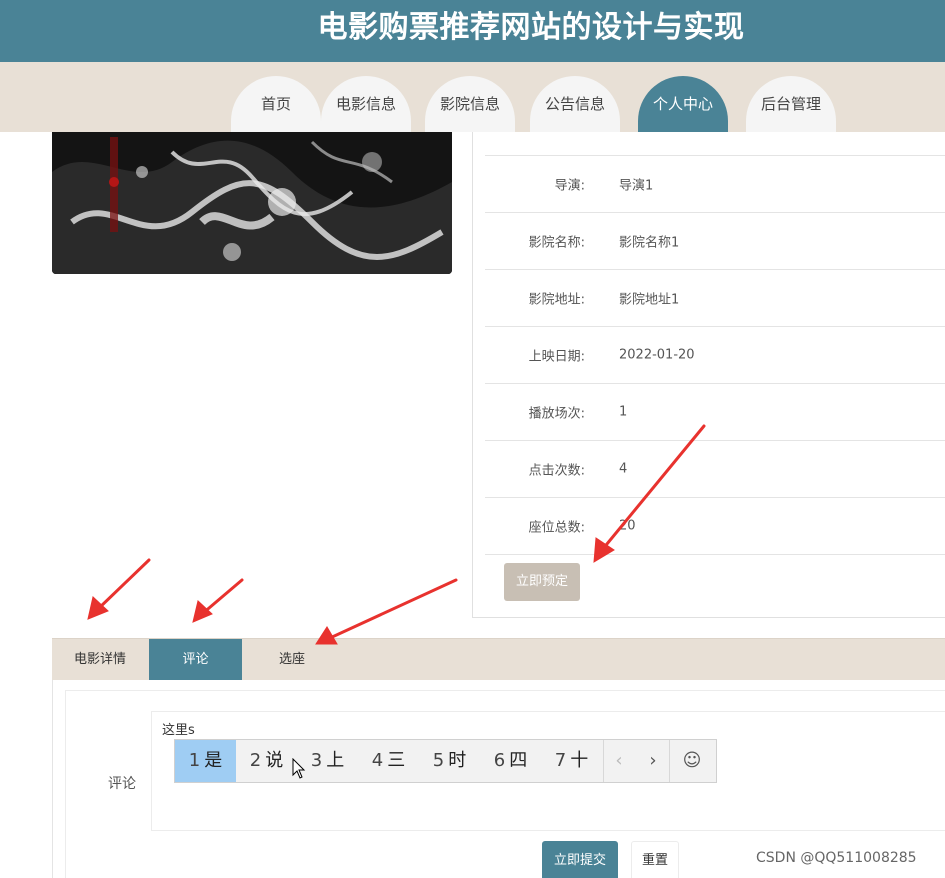 The width and height of the screenshot is (945, 878). I want to click on ime-candidate-2: 2说, so click(266, 761).